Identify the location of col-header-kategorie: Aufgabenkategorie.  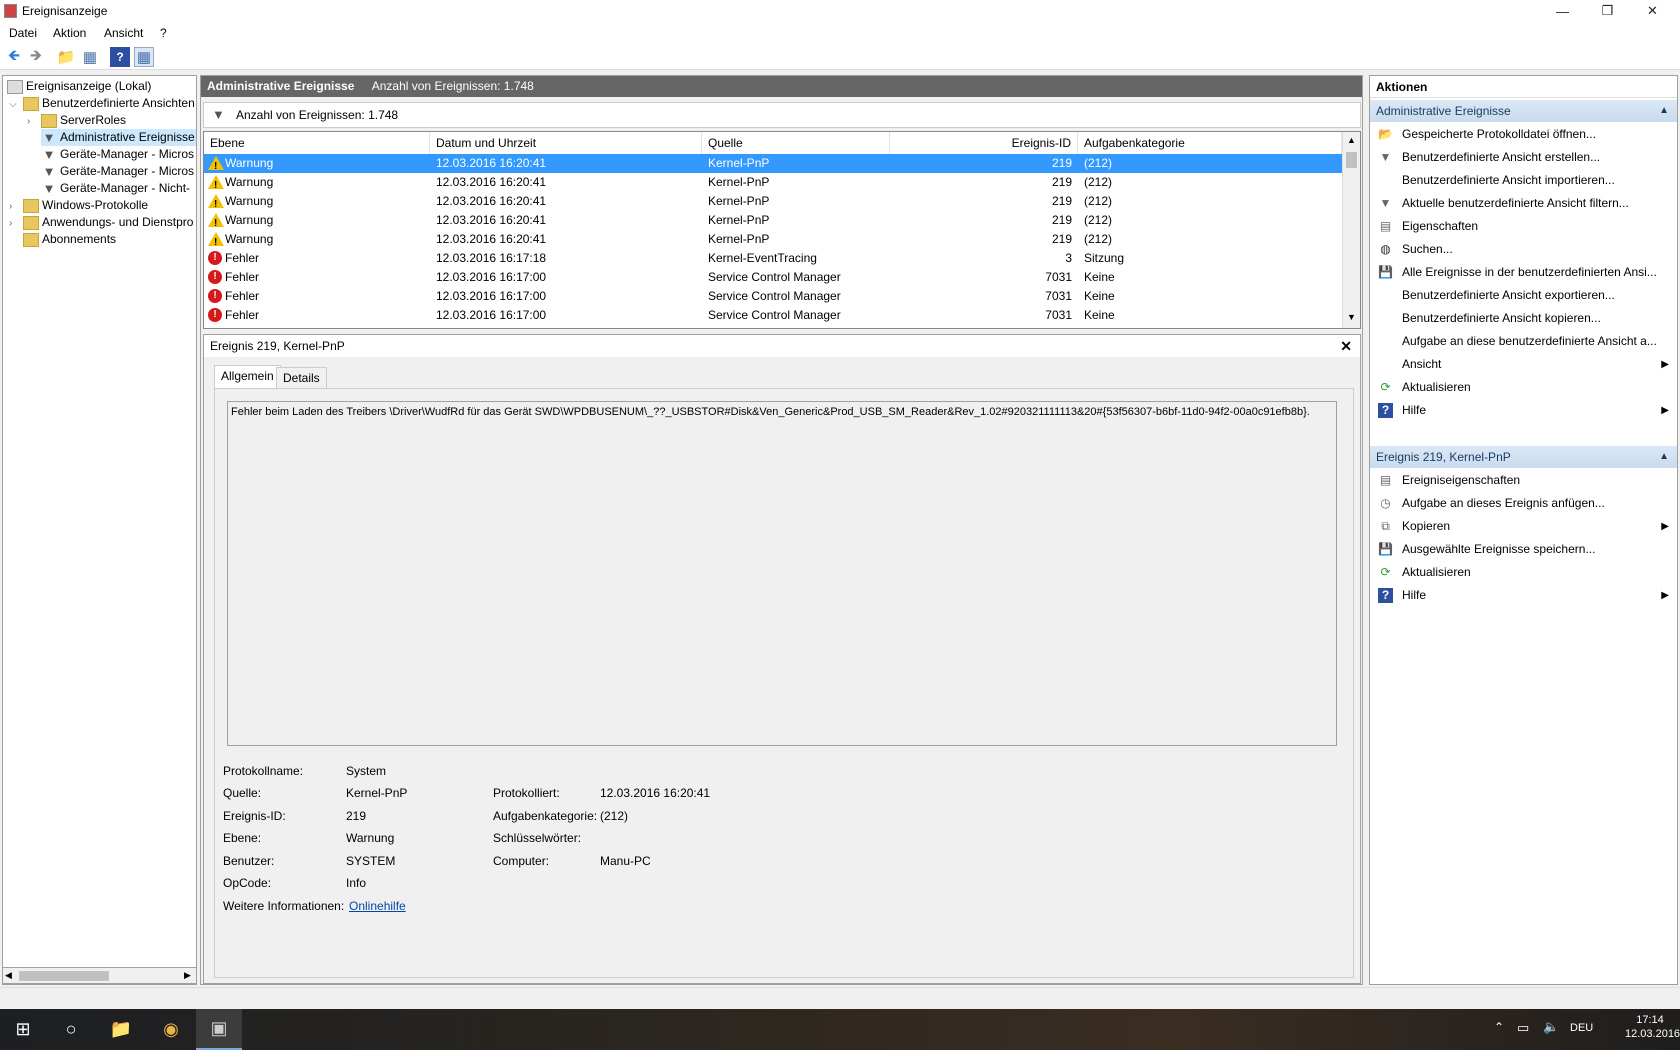
(1210, 143).